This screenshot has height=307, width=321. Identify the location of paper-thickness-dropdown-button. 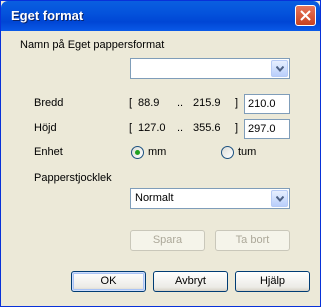
(279, 198).